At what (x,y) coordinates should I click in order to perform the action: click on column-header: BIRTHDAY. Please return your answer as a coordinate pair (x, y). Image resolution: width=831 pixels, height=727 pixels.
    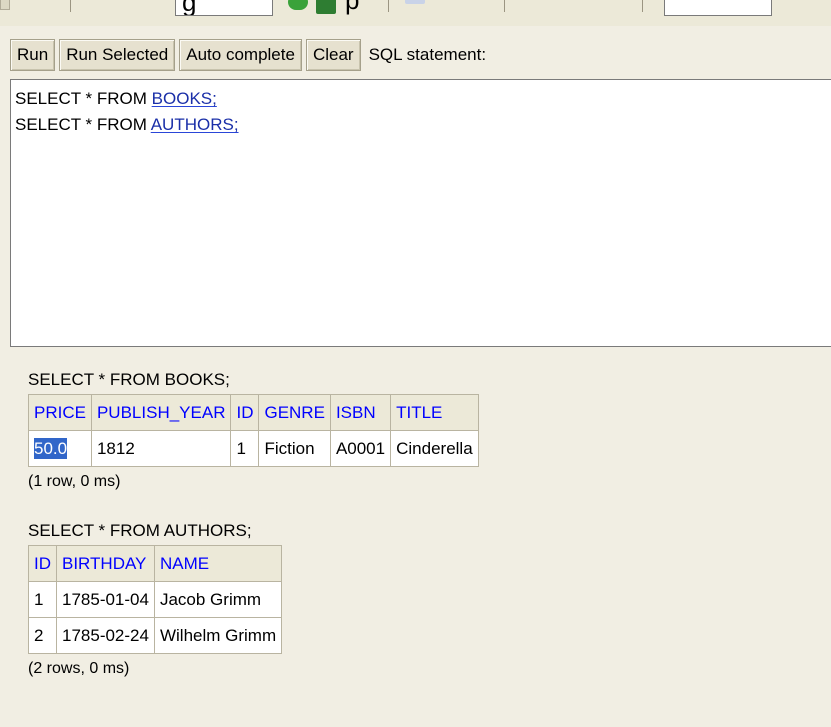
    Looking at the image, I should click on (105, 563).